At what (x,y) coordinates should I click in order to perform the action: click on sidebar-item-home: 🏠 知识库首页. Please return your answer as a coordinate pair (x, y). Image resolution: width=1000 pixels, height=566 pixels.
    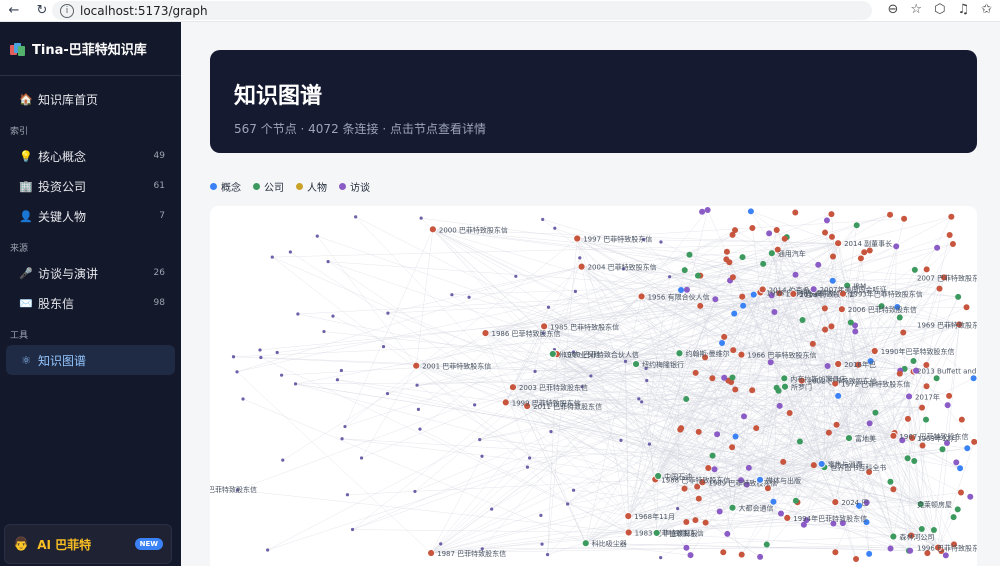
    Looking at the image, I should click on (90, 99).